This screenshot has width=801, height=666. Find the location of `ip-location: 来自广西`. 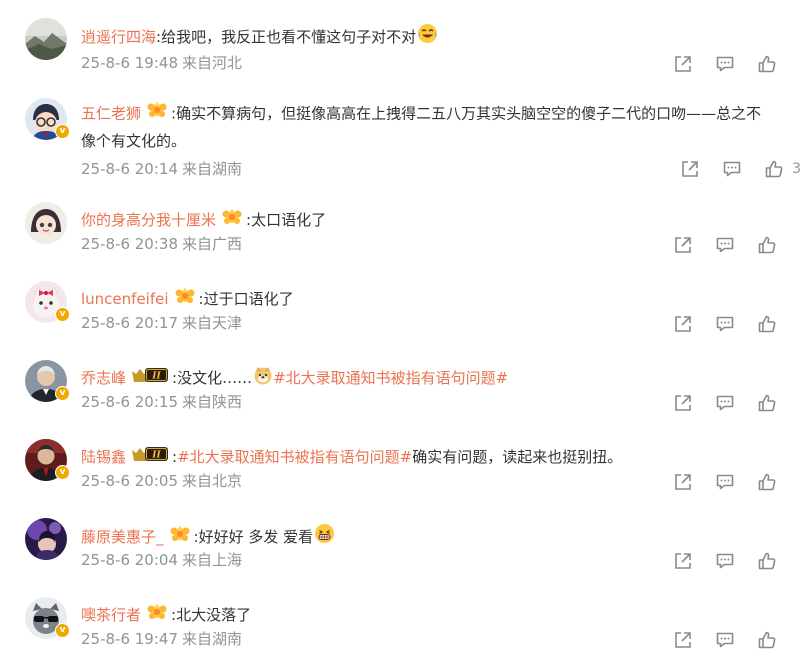

ip-location: 来自广西 is located at coordinates (212, 244).